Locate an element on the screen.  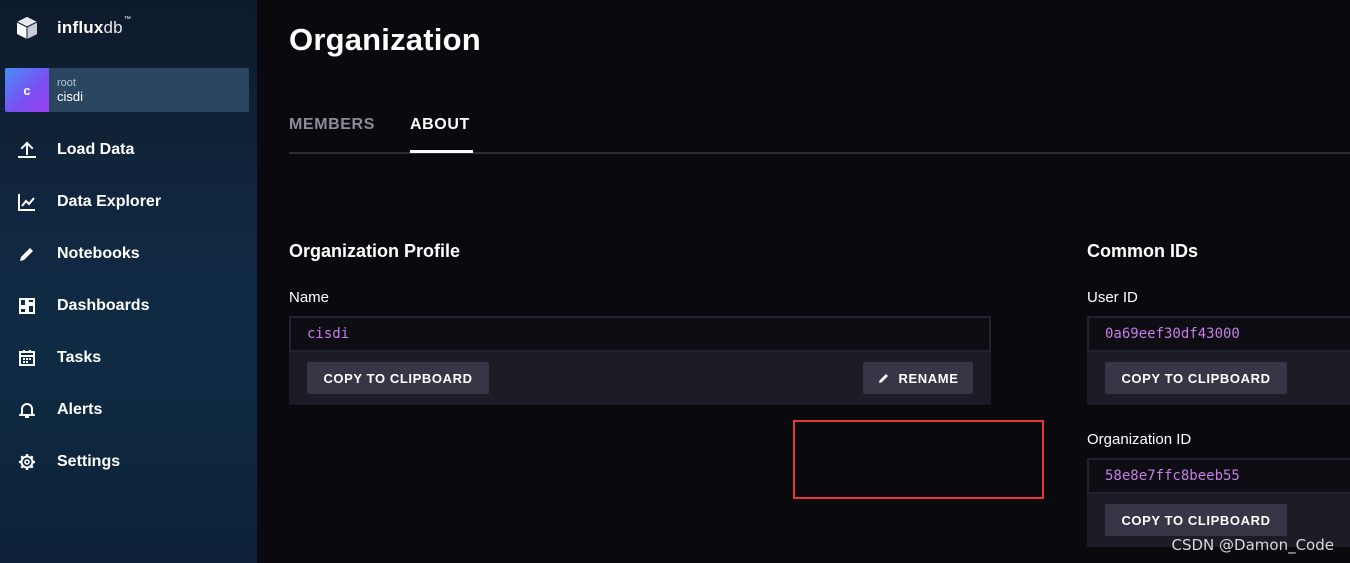
brand-name: influxdb™ is located at coordinates (94, 26).